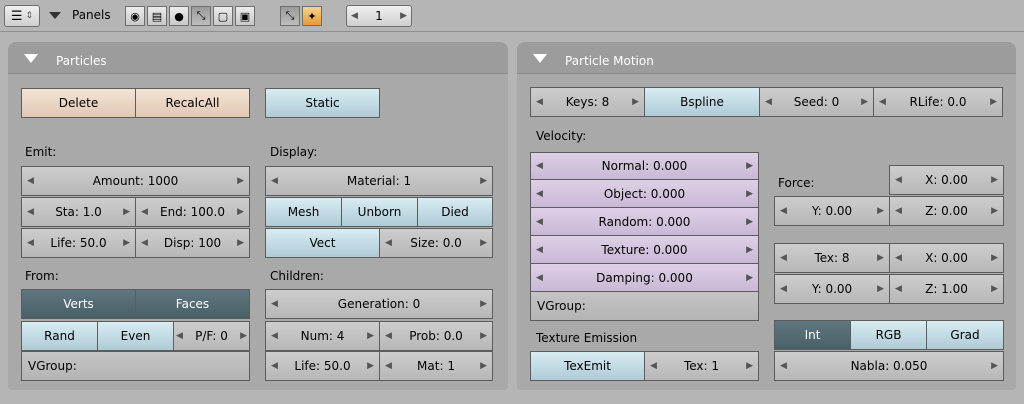 The height and width of the screenshot is (404, 1024). What do you see at coordinates (946, 289) in the screenshot?
I see `tex-z-field: ◀ Z: 1.00 ▶` at bounding box center [946, 289].